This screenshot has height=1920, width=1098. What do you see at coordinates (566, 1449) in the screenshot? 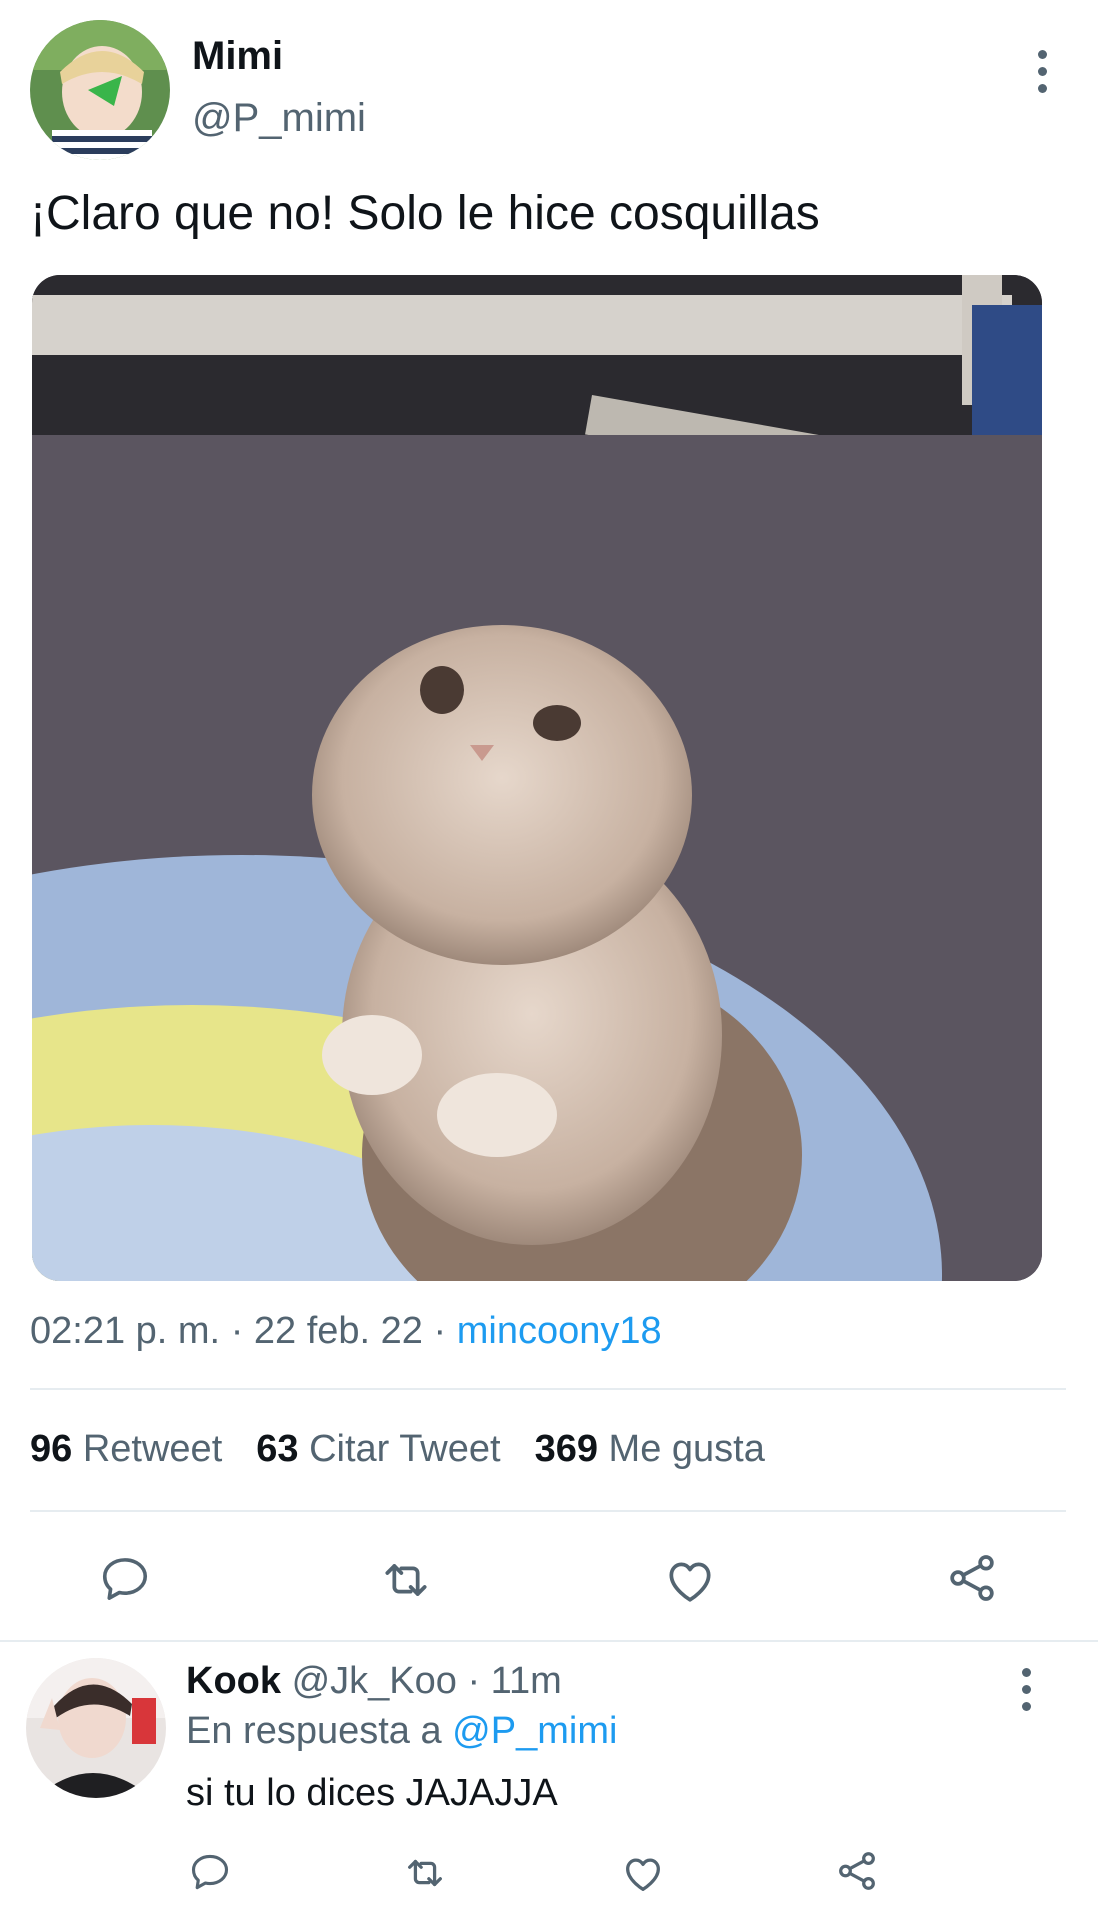
I see `like-count: 369` at bounding box center [566, 1449].